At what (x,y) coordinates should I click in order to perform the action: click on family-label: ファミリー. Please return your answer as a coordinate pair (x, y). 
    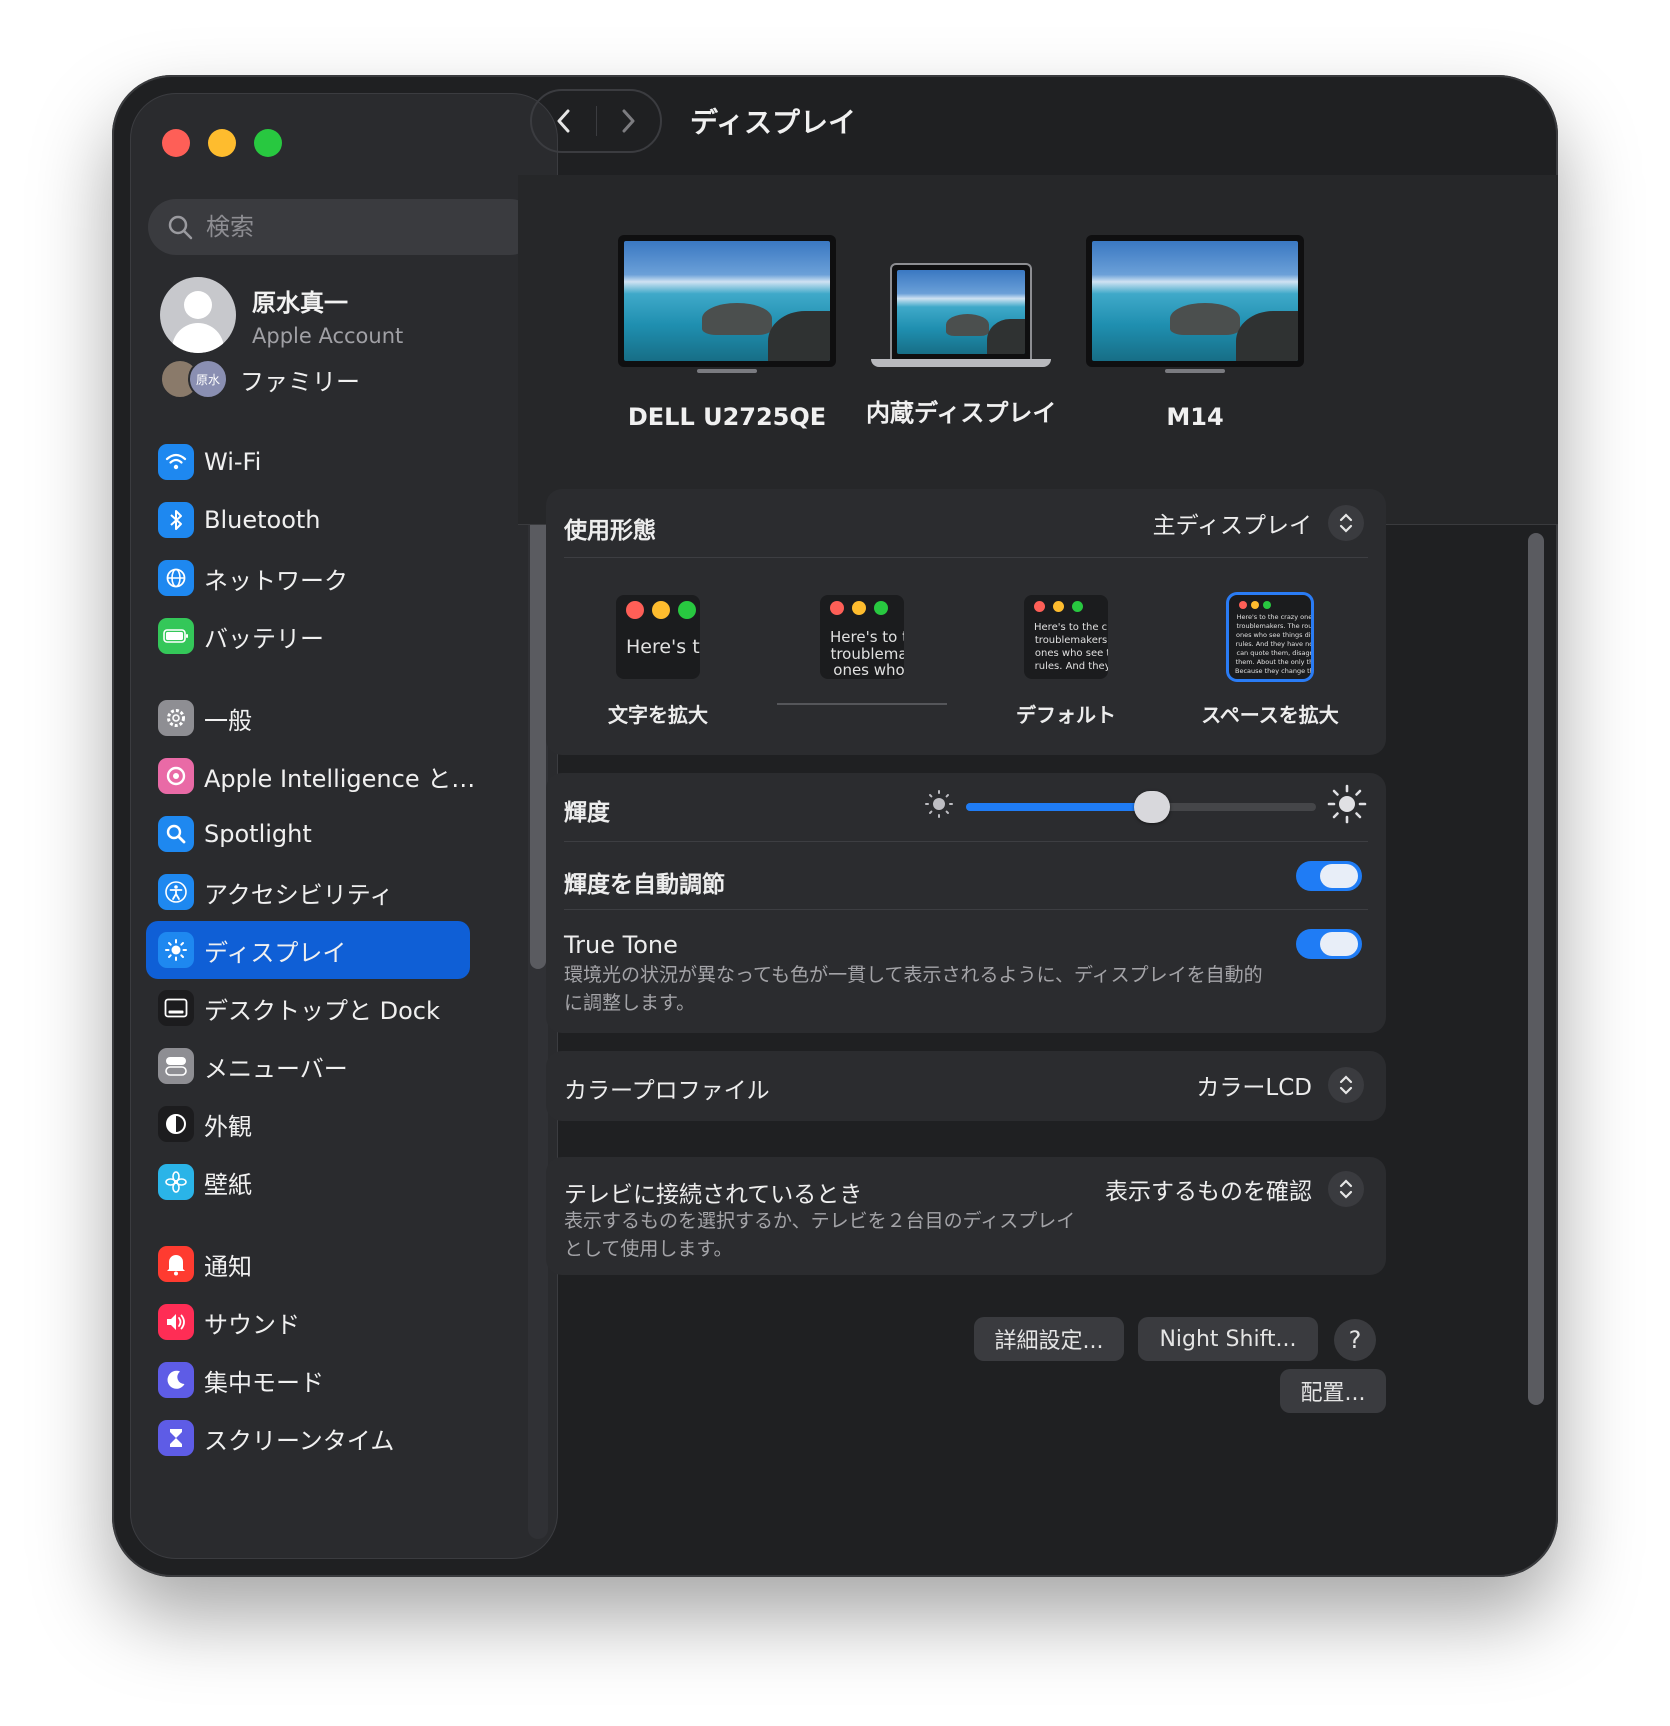
    Looking at the image, I should click on (300, 381).